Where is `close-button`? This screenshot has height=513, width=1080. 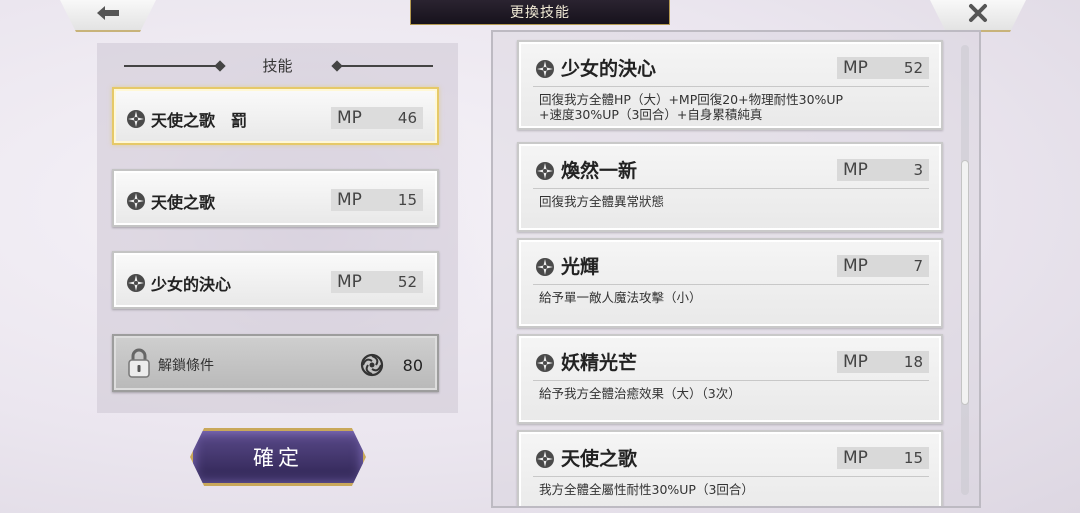
close-button is located at coordinates (978, 16).